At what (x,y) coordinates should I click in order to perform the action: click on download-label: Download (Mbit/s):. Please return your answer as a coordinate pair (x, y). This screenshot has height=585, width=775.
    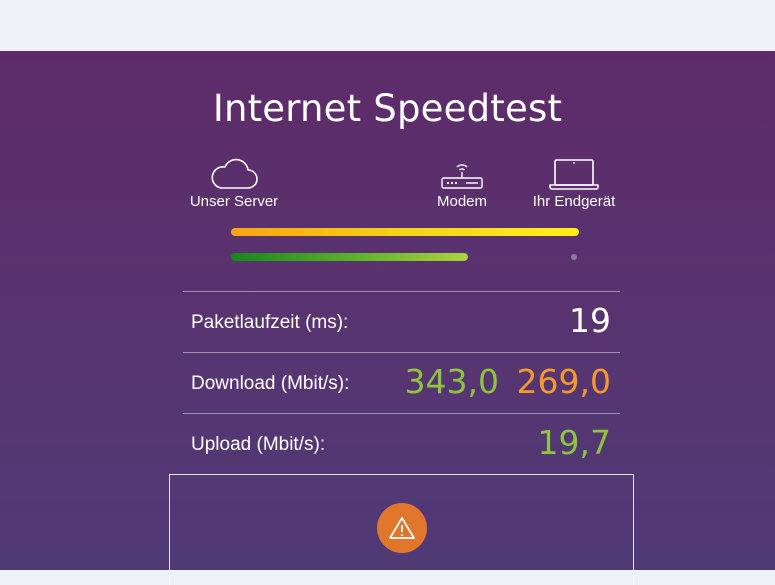
    Looking at the image, I should click on (270, 383).